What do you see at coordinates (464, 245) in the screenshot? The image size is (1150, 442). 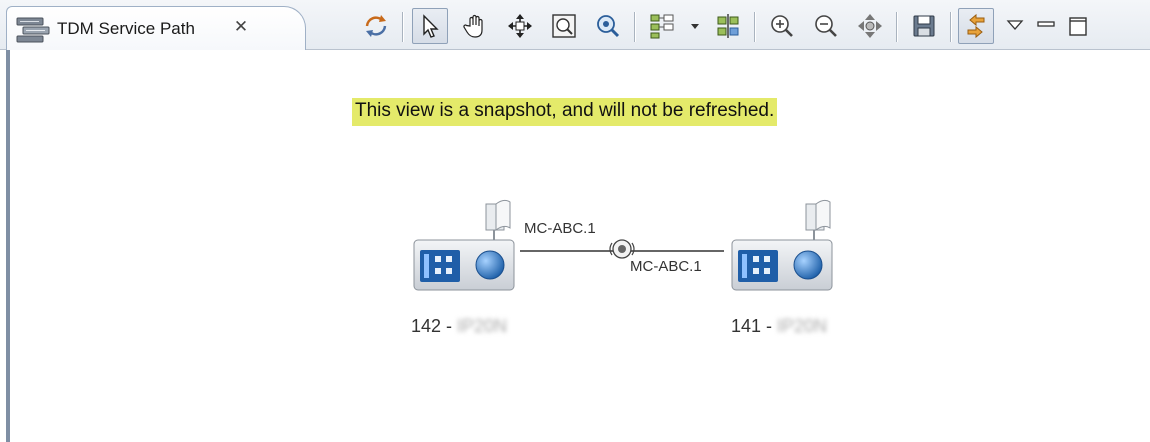 I see `device-142-icon` at bounding box center [464, 245].